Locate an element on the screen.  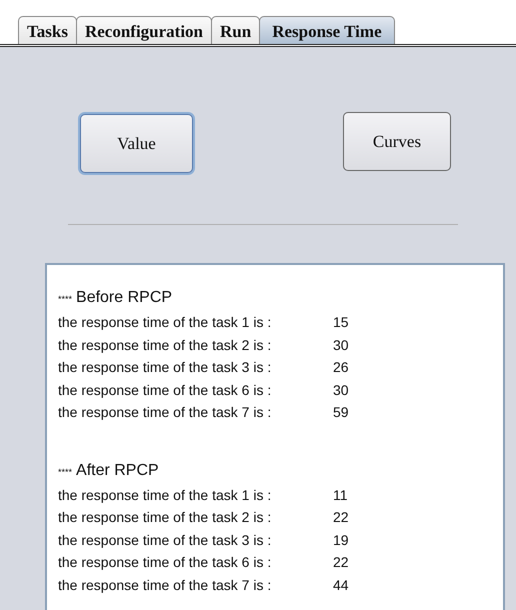
tab: Run is located at coordinates (235, 30).